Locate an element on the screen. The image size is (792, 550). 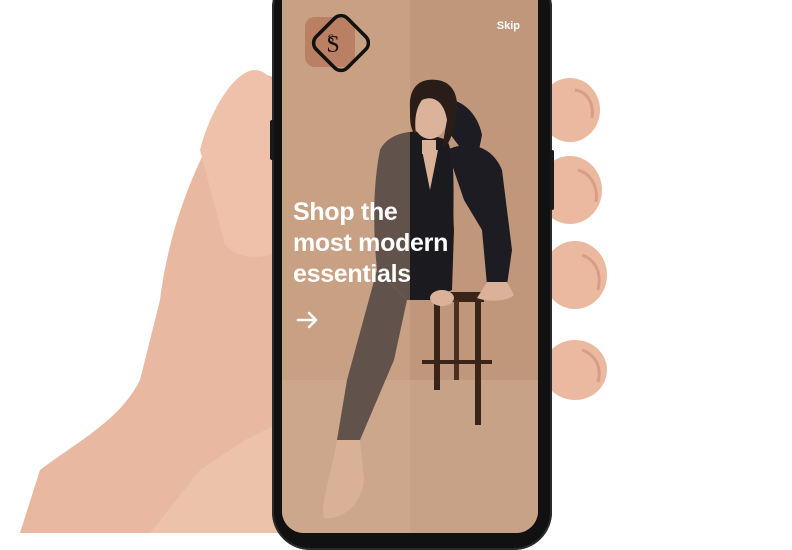
next-button is located at coordinates (308, 320).